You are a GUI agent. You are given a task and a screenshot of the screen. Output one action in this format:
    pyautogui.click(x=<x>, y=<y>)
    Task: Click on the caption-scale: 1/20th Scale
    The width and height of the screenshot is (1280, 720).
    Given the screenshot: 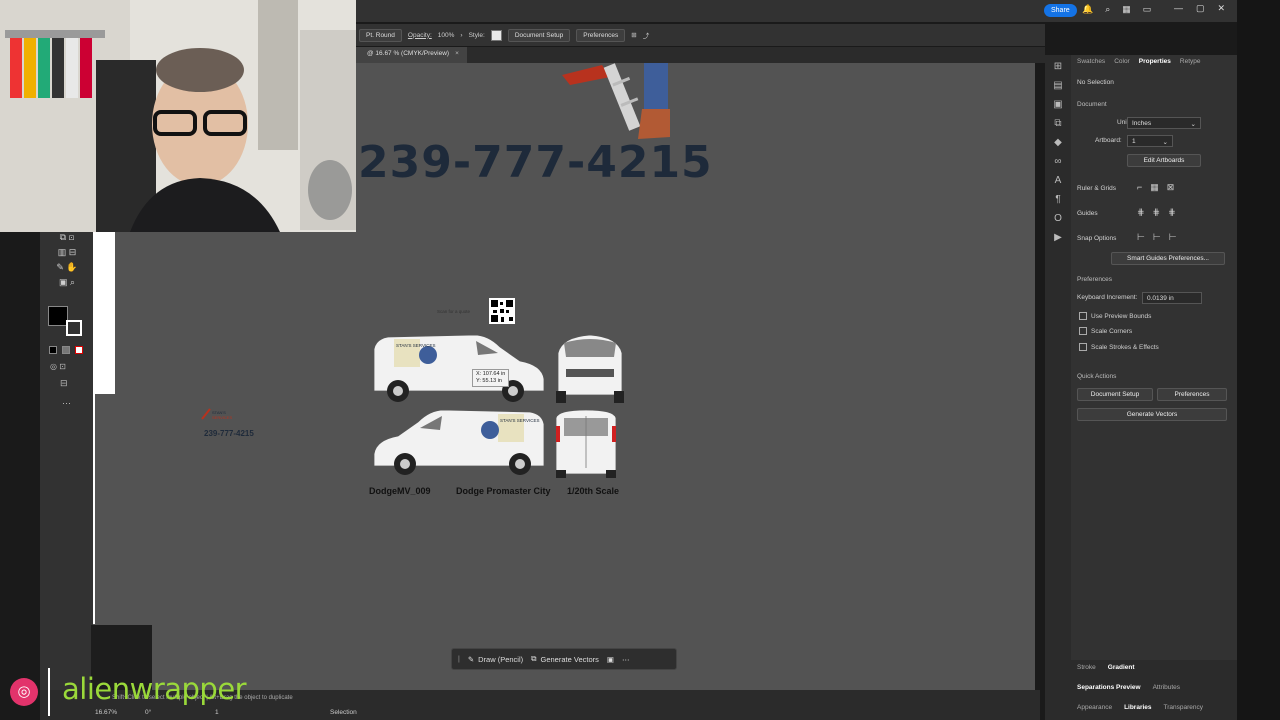 What is the action you would take?
    pyautogui.click(x=593, y=491)
    